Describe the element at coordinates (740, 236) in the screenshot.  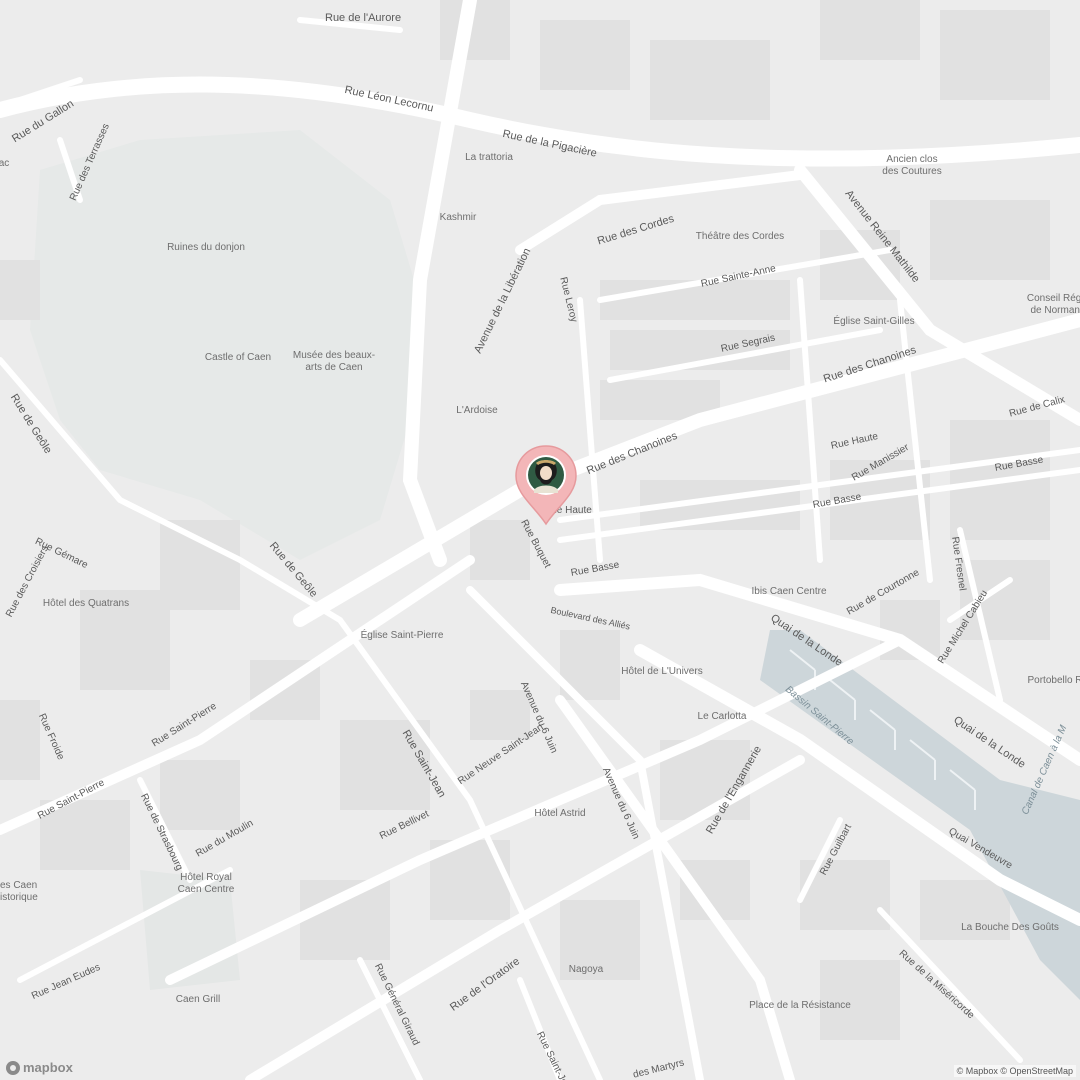
I see `poi-label: Théâtre des Cordes` at that location.